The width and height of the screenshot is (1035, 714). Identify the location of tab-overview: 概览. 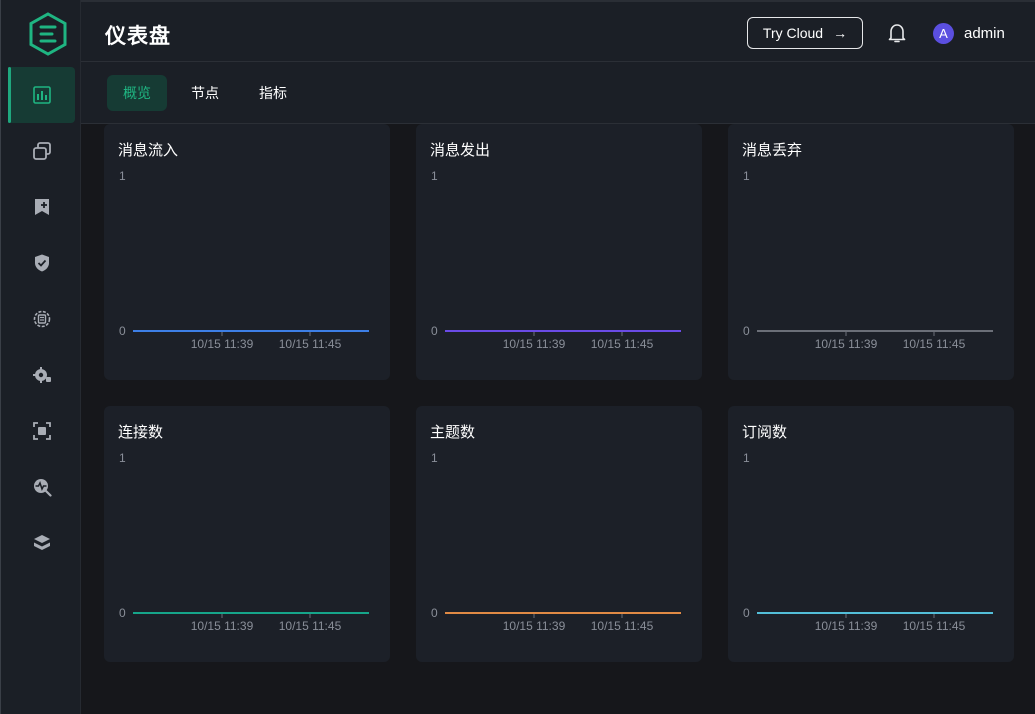
(137, 93).